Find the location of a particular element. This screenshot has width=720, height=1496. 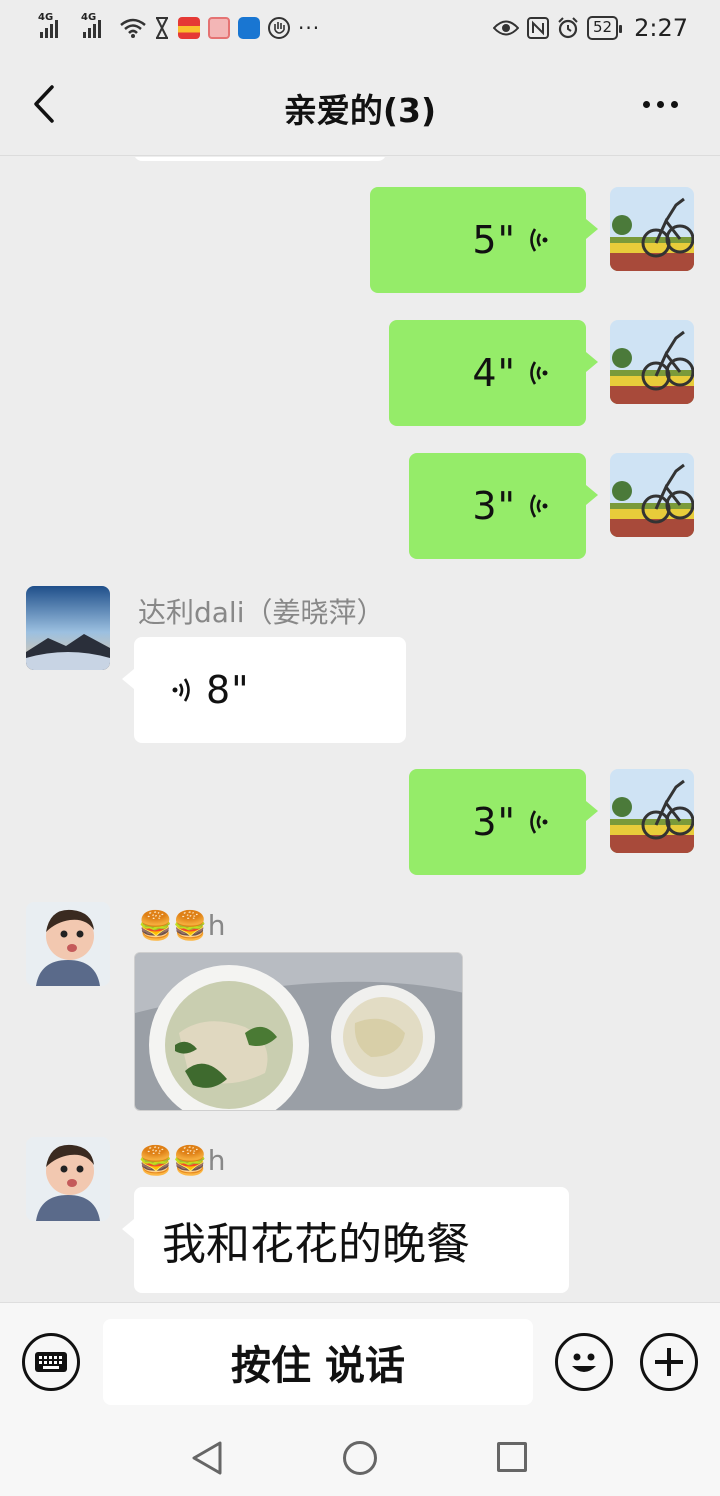

emoji-icon is located at coordinates (584, 1362).